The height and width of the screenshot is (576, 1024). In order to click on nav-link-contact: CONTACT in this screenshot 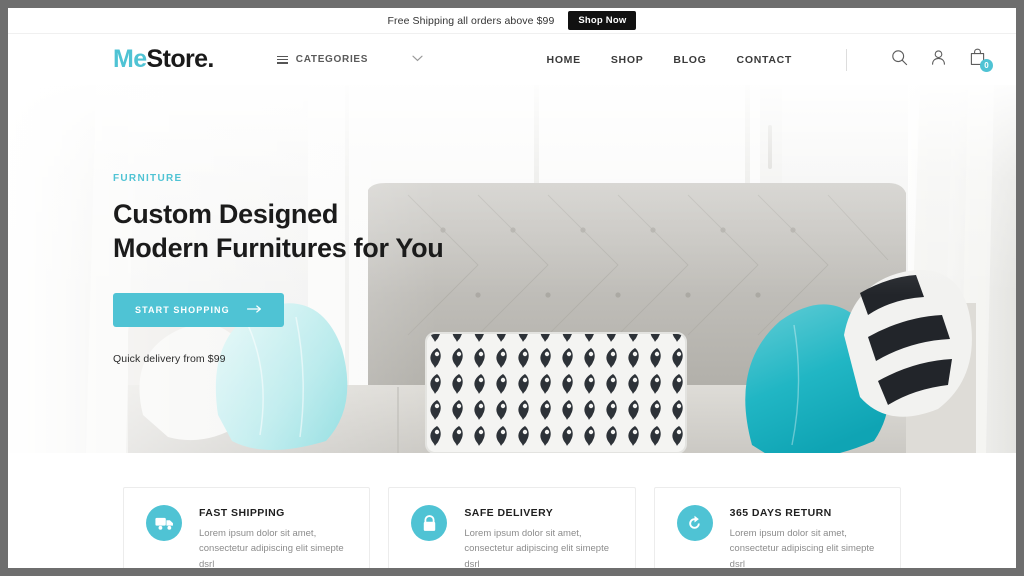, I will do `click(764, 60)`.